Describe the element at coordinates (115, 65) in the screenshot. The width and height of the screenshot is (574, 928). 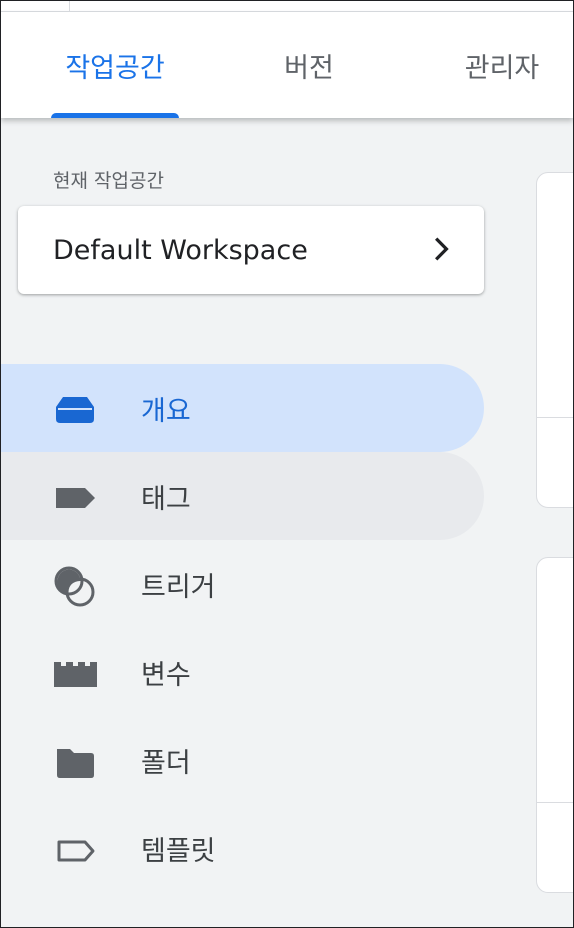
I see `tab-workspace: 작업공간` at that location.